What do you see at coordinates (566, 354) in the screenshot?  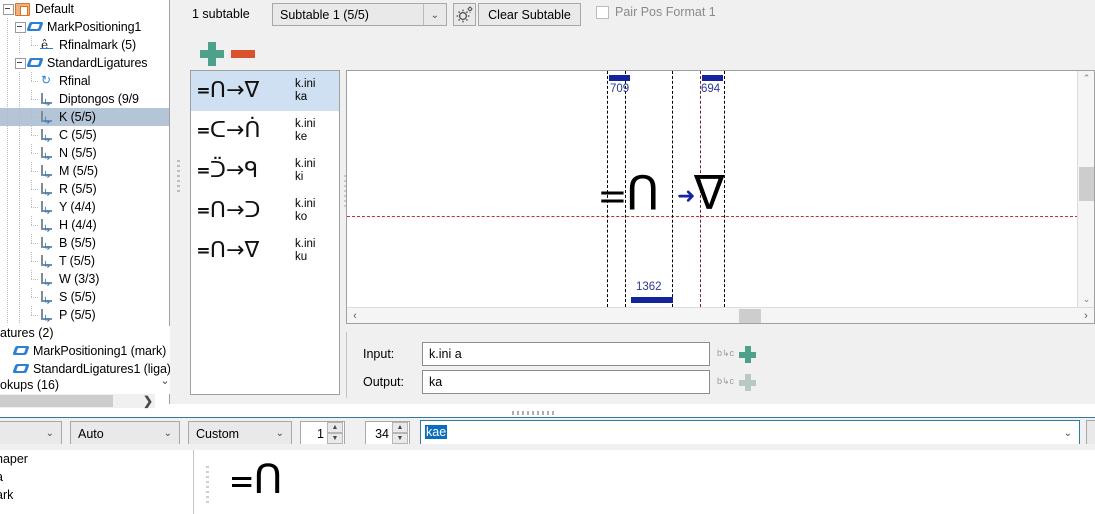 I see `input-field: k.ini a` at bounding box center [566, 354].